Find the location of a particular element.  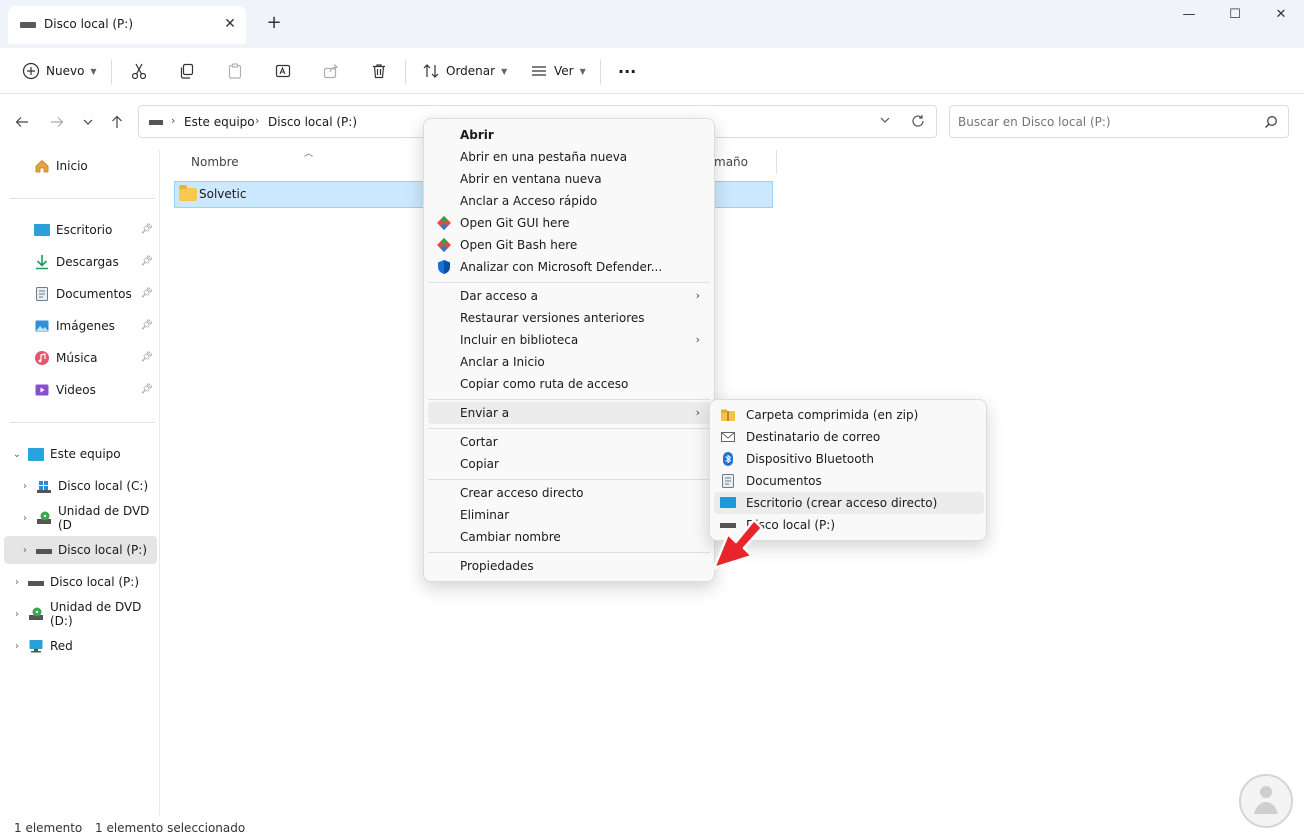

menu-item-copiar: Copiar is located at coordinates (569, 464).